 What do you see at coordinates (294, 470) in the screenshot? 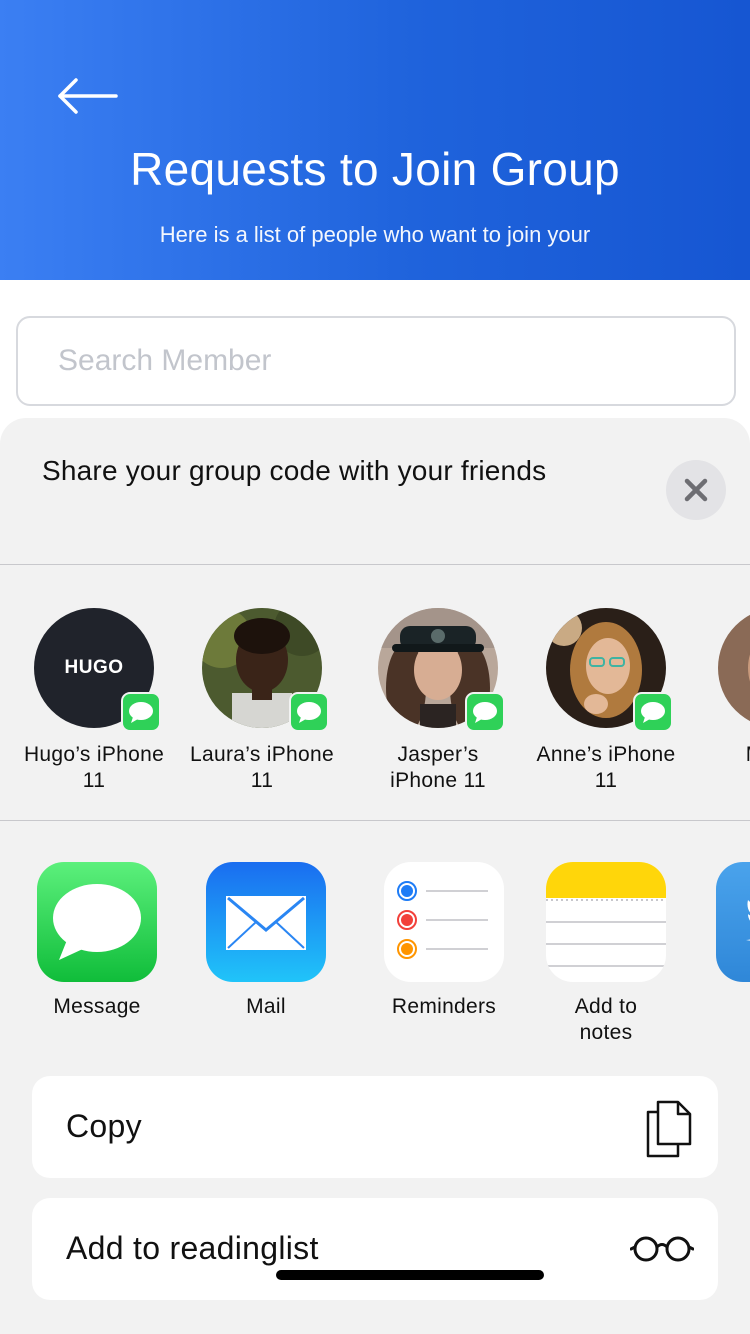
I see `share-sheet-title: Share your group code with your friends` at bounding box center [294, 470].